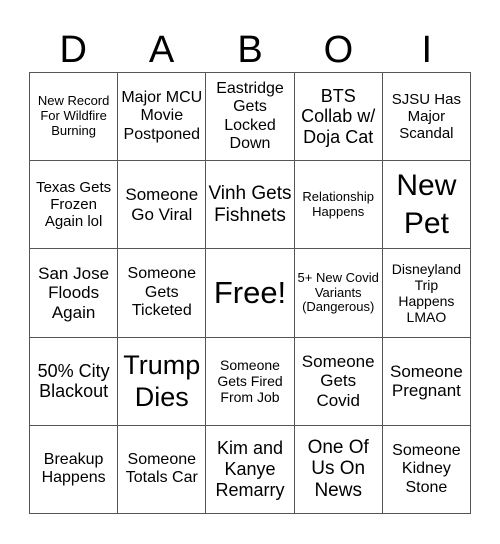 The width and height of the screenshot is (500, 544). What do you see at coordinates (426, 117) in the screenshot?
I see `bingo-cell: SJSU Has Major Scandal` at bounding box center [426, 117].